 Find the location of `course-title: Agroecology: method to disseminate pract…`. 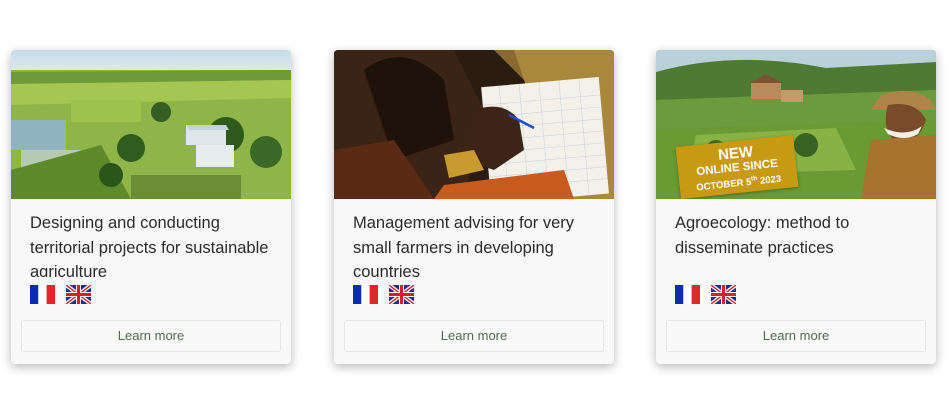

course-title: Agroecology: method to disseminate pract… is located at coordinates (798, 244).